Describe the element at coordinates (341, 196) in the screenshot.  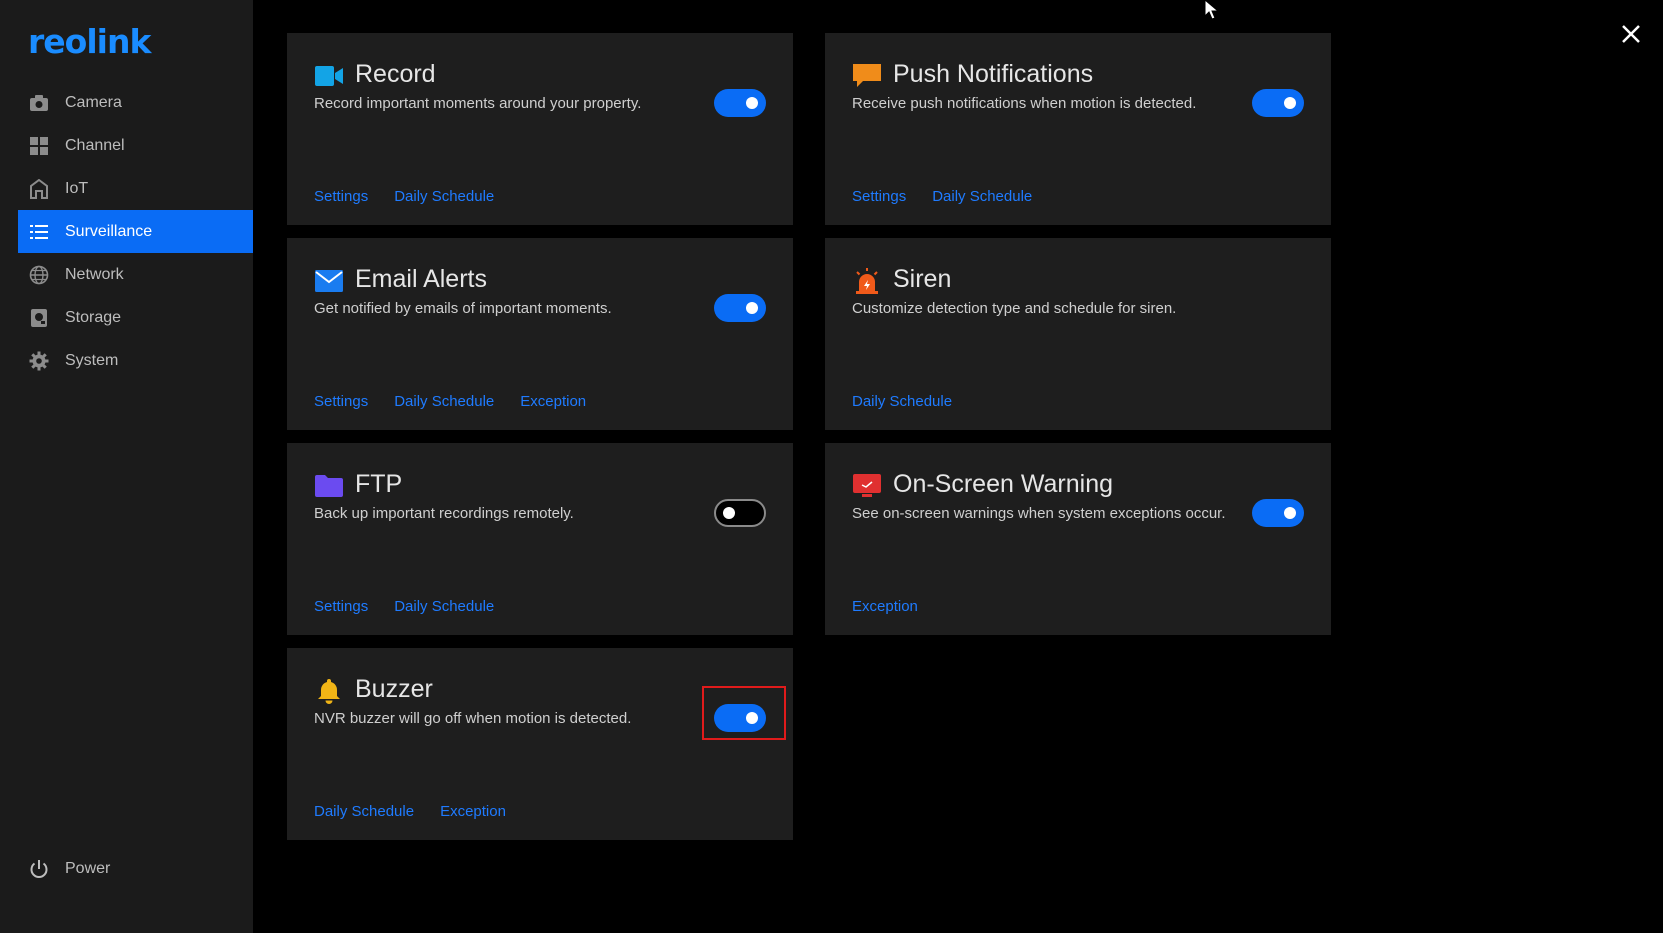
I see `record-settings-link: Settings` at that location.